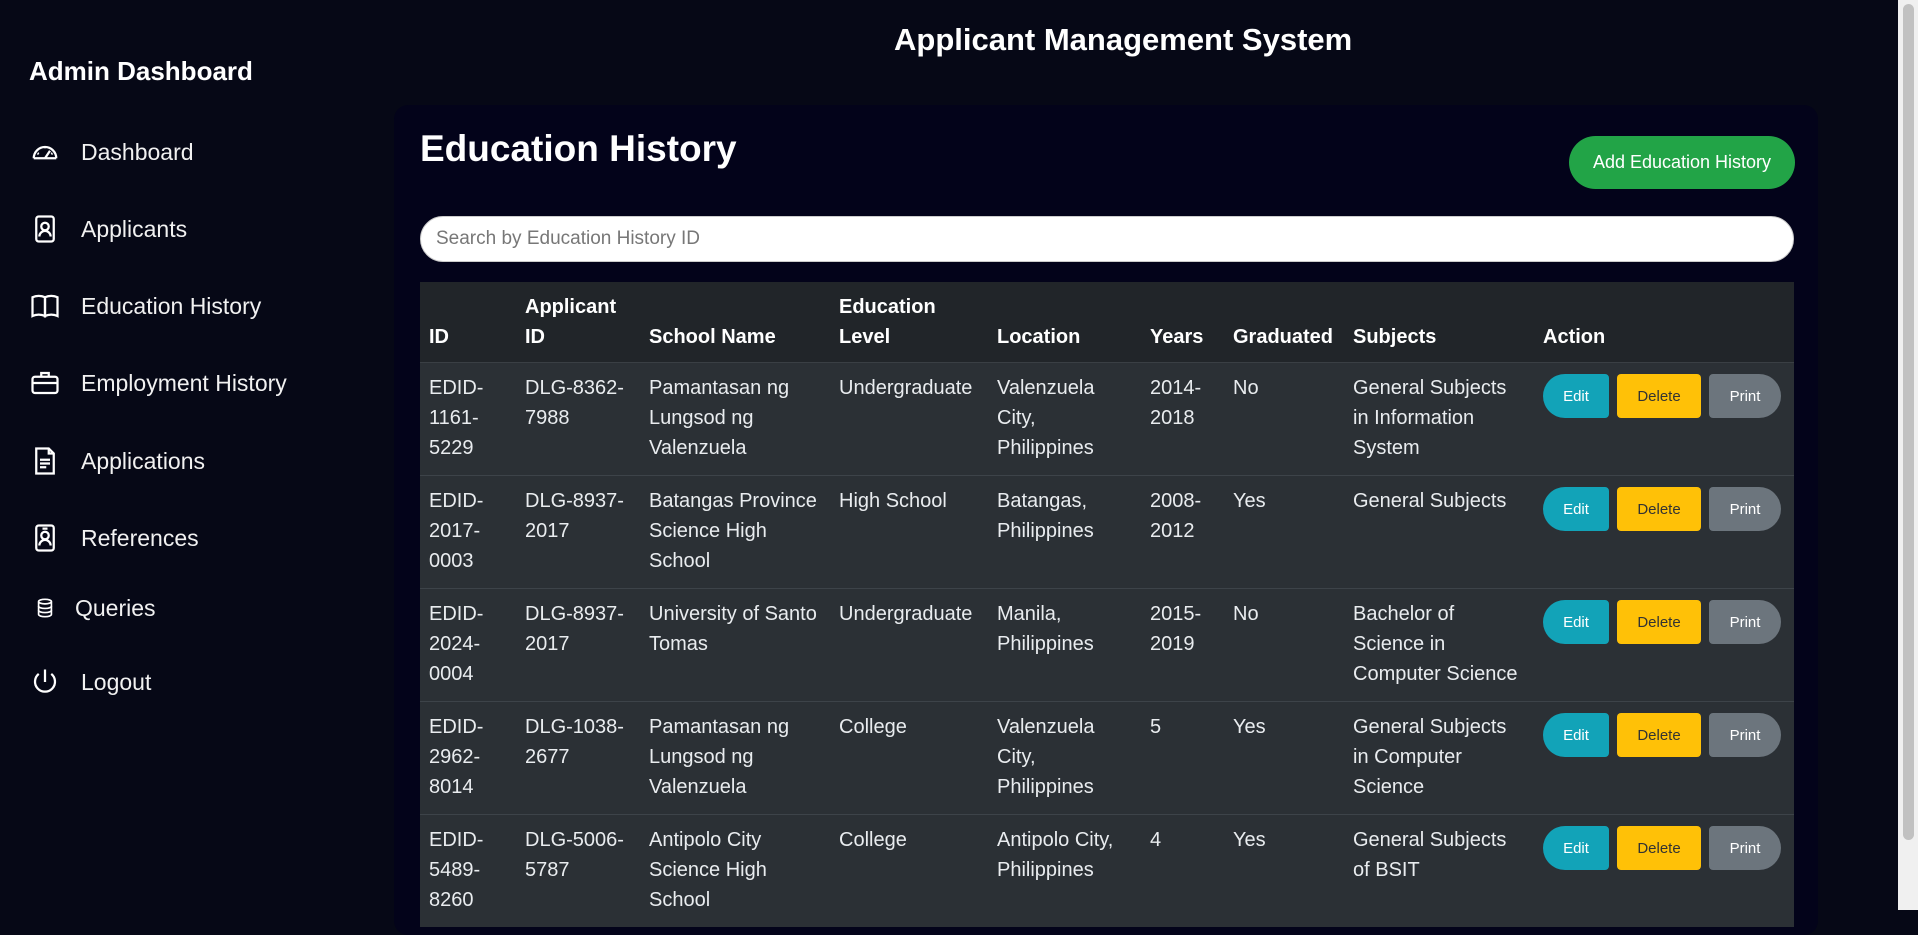  I want to click on sidebar-item-label: References, so click(140, 537).